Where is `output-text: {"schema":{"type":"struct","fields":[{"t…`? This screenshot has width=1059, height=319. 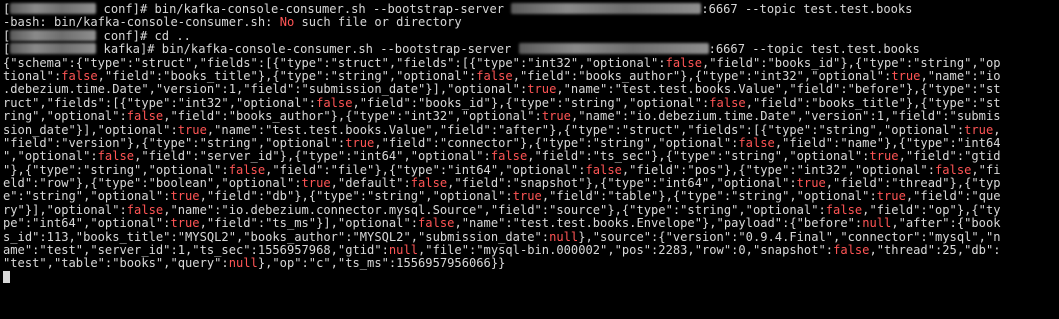
output-text: {"schema":{"type":"struct","fields":[{"t… is located at coordinates (334, 62).